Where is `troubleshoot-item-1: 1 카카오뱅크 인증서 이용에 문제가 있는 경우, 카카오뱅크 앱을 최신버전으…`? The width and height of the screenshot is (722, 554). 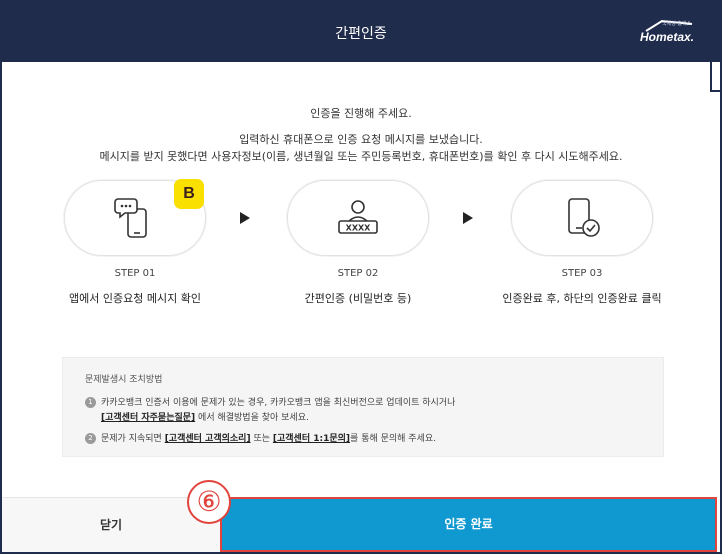
troubleshoot-item-1: 1 카카오뱅크 인증서 이용에 문제가 있는 경우, 카카오뱅크 앱을 최신버전으… is located at coordinates (270, 401).